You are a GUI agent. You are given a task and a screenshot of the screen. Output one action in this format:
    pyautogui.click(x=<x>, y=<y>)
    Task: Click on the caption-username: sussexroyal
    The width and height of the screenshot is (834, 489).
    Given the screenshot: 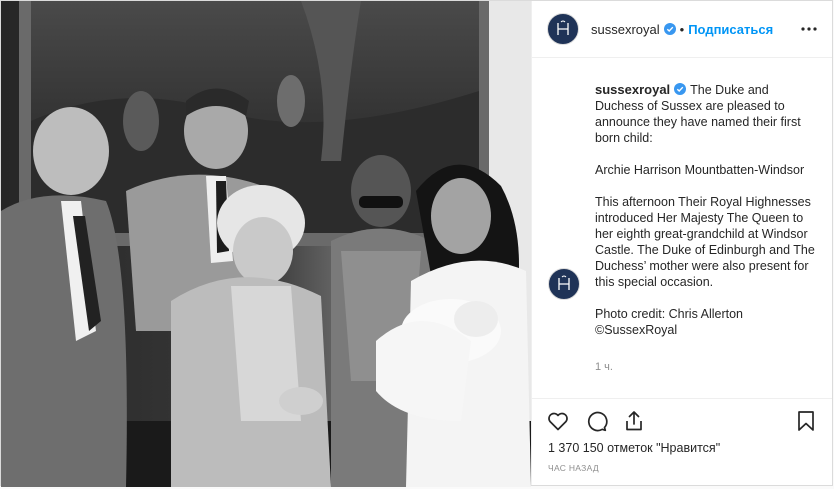 What is the action you would take?
    pyautogui.click(x=632, y=89)
    